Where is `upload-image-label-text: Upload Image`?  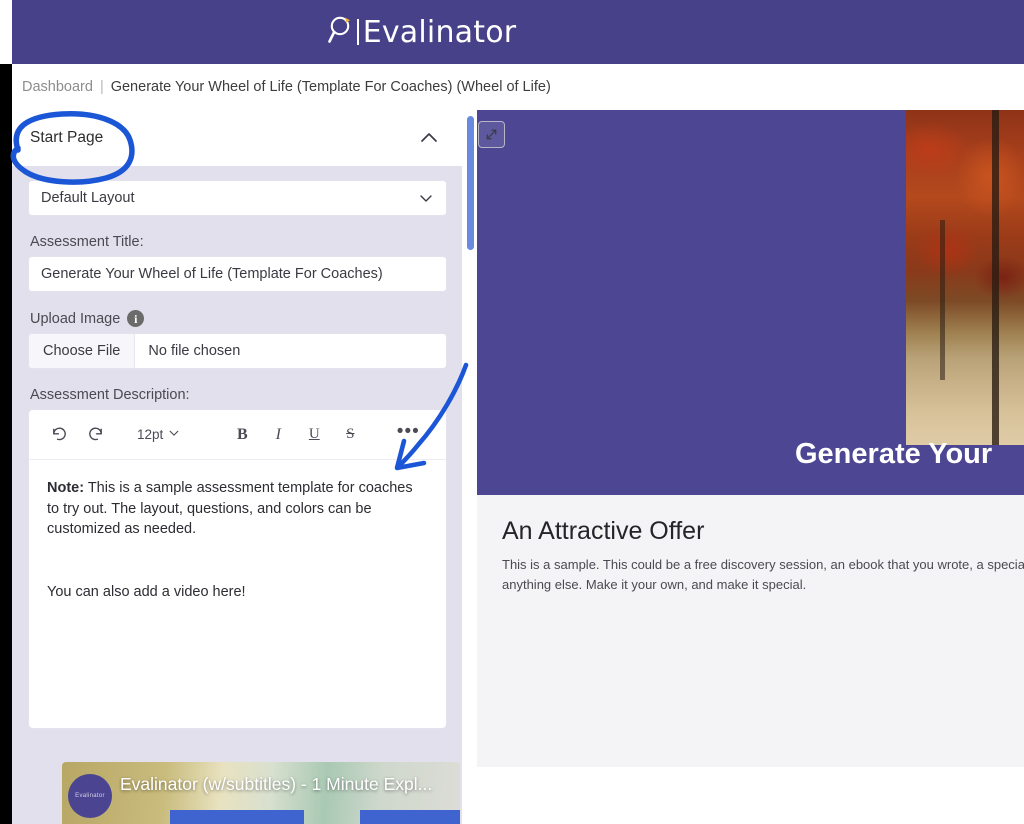 upload-image-label-text: Upload Image is located at coordinates (75, 318).